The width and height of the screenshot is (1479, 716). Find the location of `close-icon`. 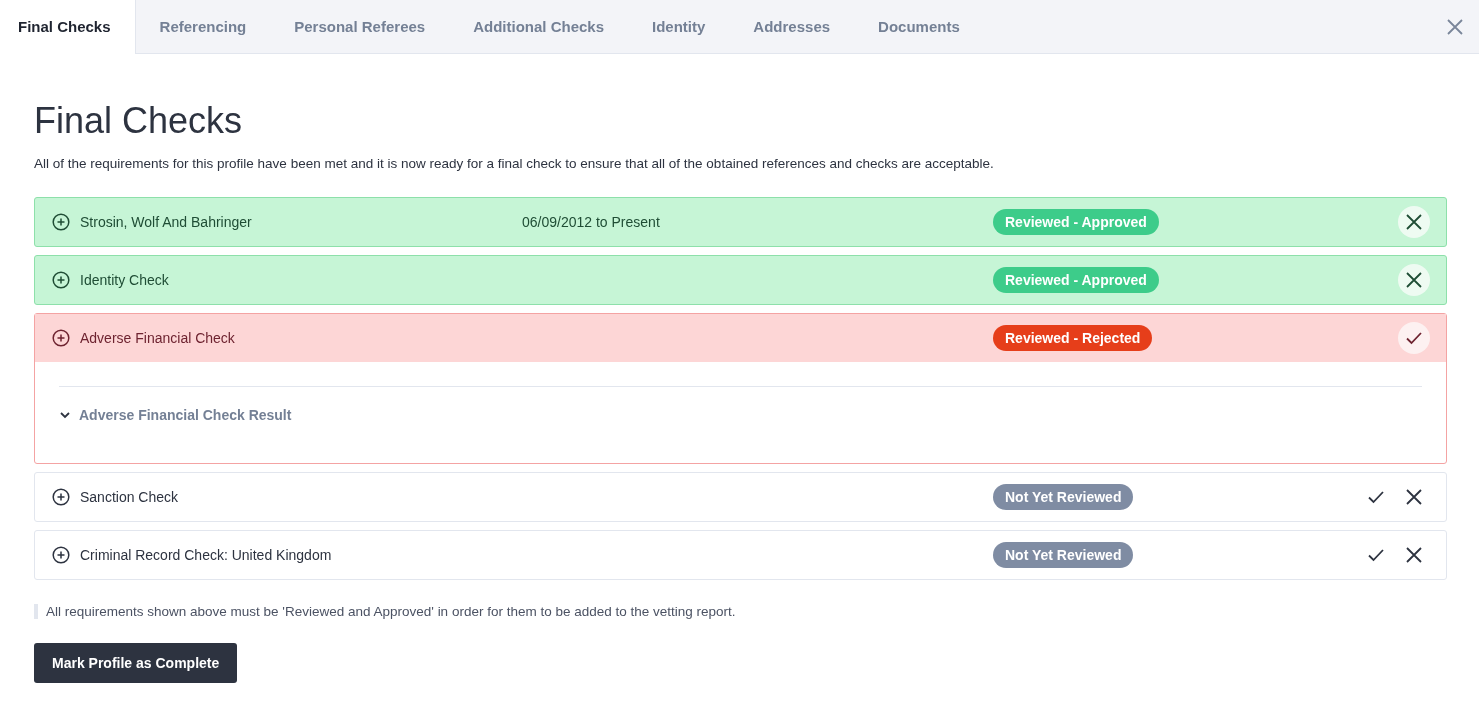

close-icon is located at coordinates (1455, 26).